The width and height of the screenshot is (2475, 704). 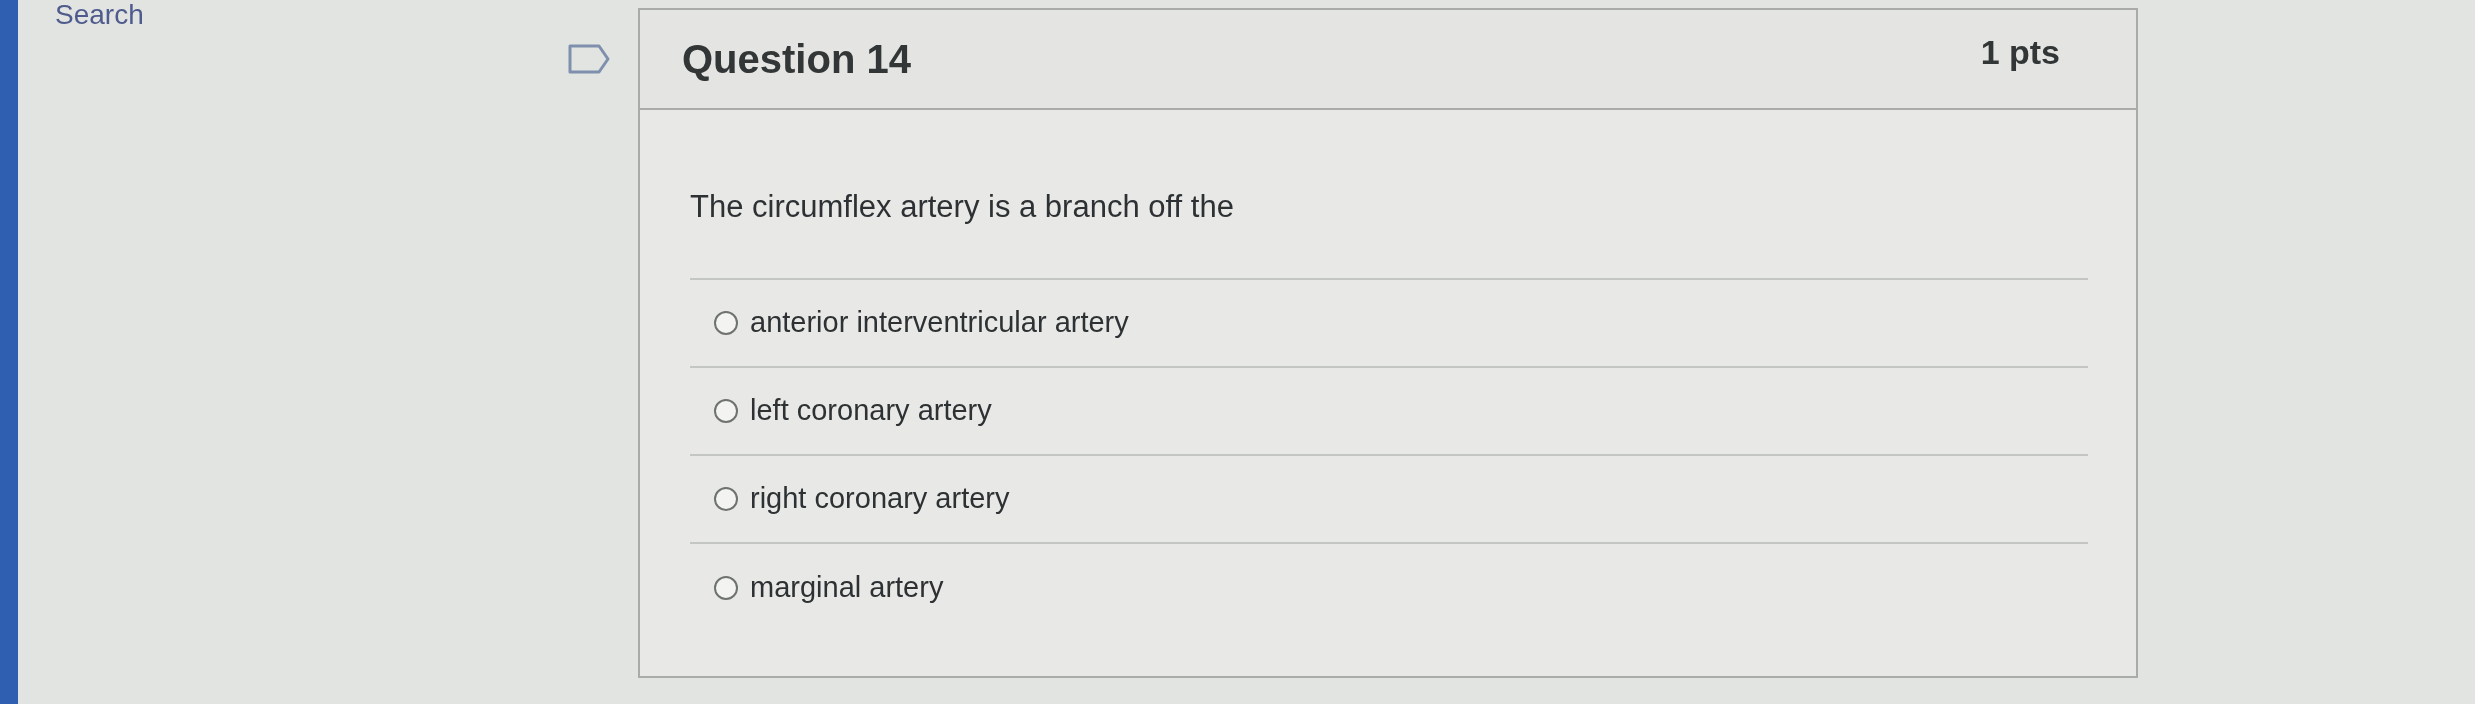 I want to click on search-link: Search, so click(x=99, y=15).